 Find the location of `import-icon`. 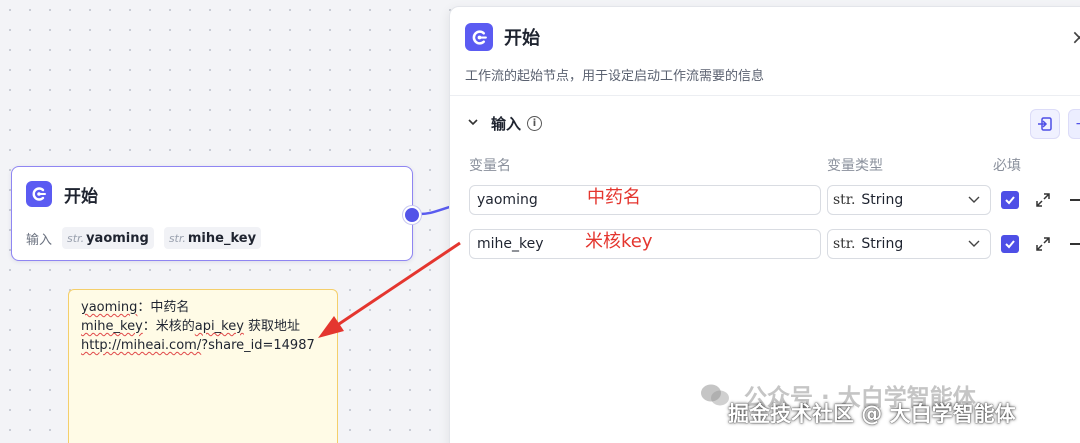

import-icon is located at coordinates (1045, 124).